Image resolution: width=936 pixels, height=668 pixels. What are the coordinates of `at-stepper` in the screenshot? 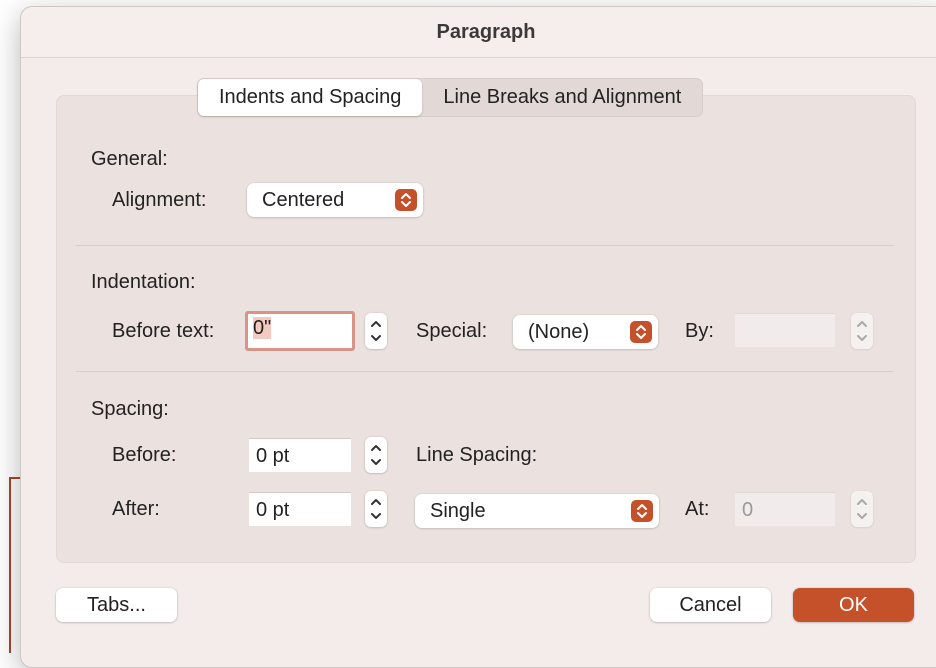 It's located at (862, 509).